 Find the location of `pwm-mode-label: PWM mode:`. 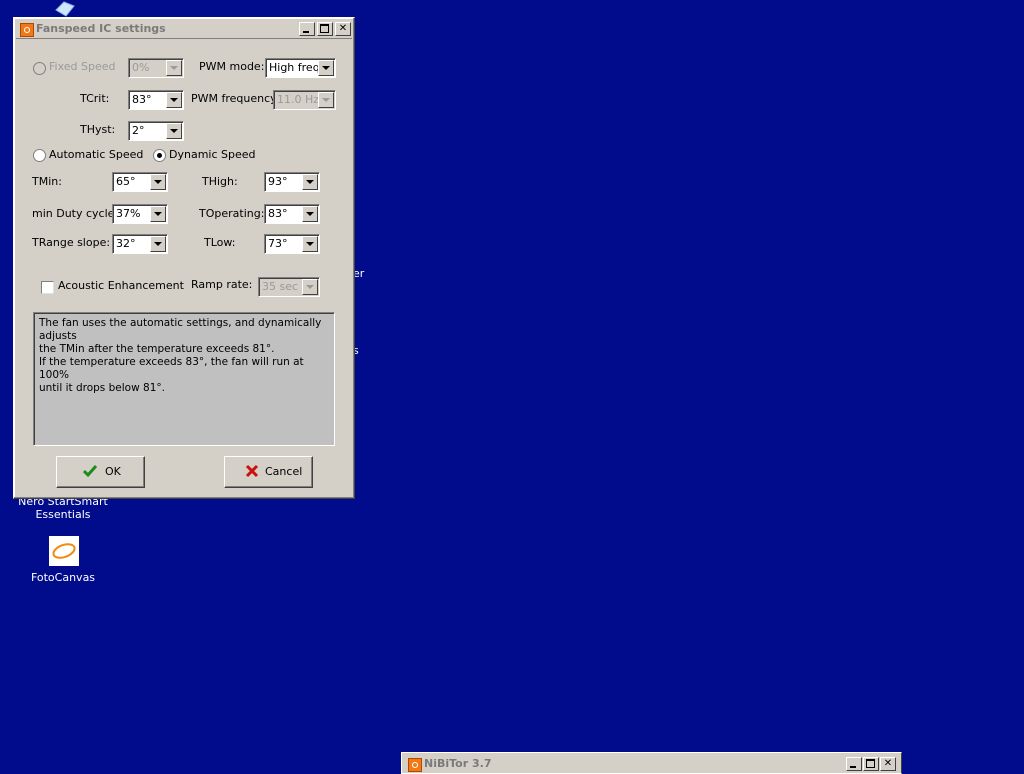

pwm-mode-label: PWM mode: is located at coordinates (232, 66).